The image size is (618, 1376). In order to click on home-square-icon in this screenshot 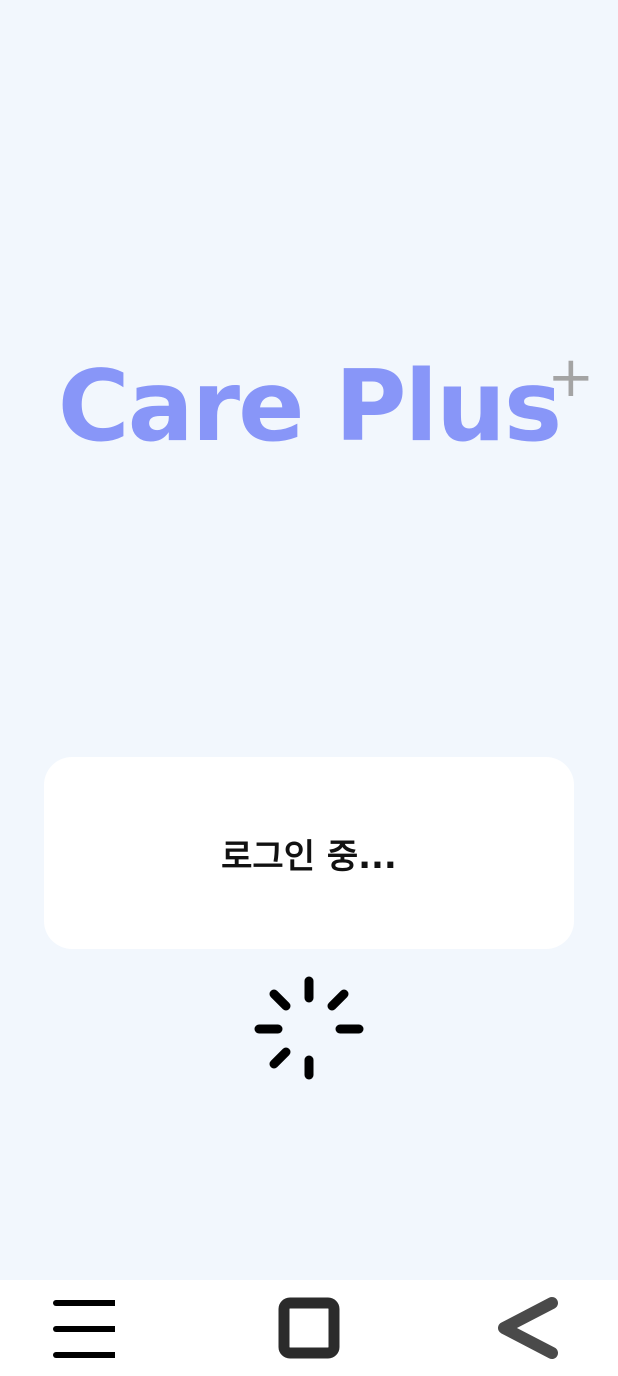, I will do `click(309, 1328)`.